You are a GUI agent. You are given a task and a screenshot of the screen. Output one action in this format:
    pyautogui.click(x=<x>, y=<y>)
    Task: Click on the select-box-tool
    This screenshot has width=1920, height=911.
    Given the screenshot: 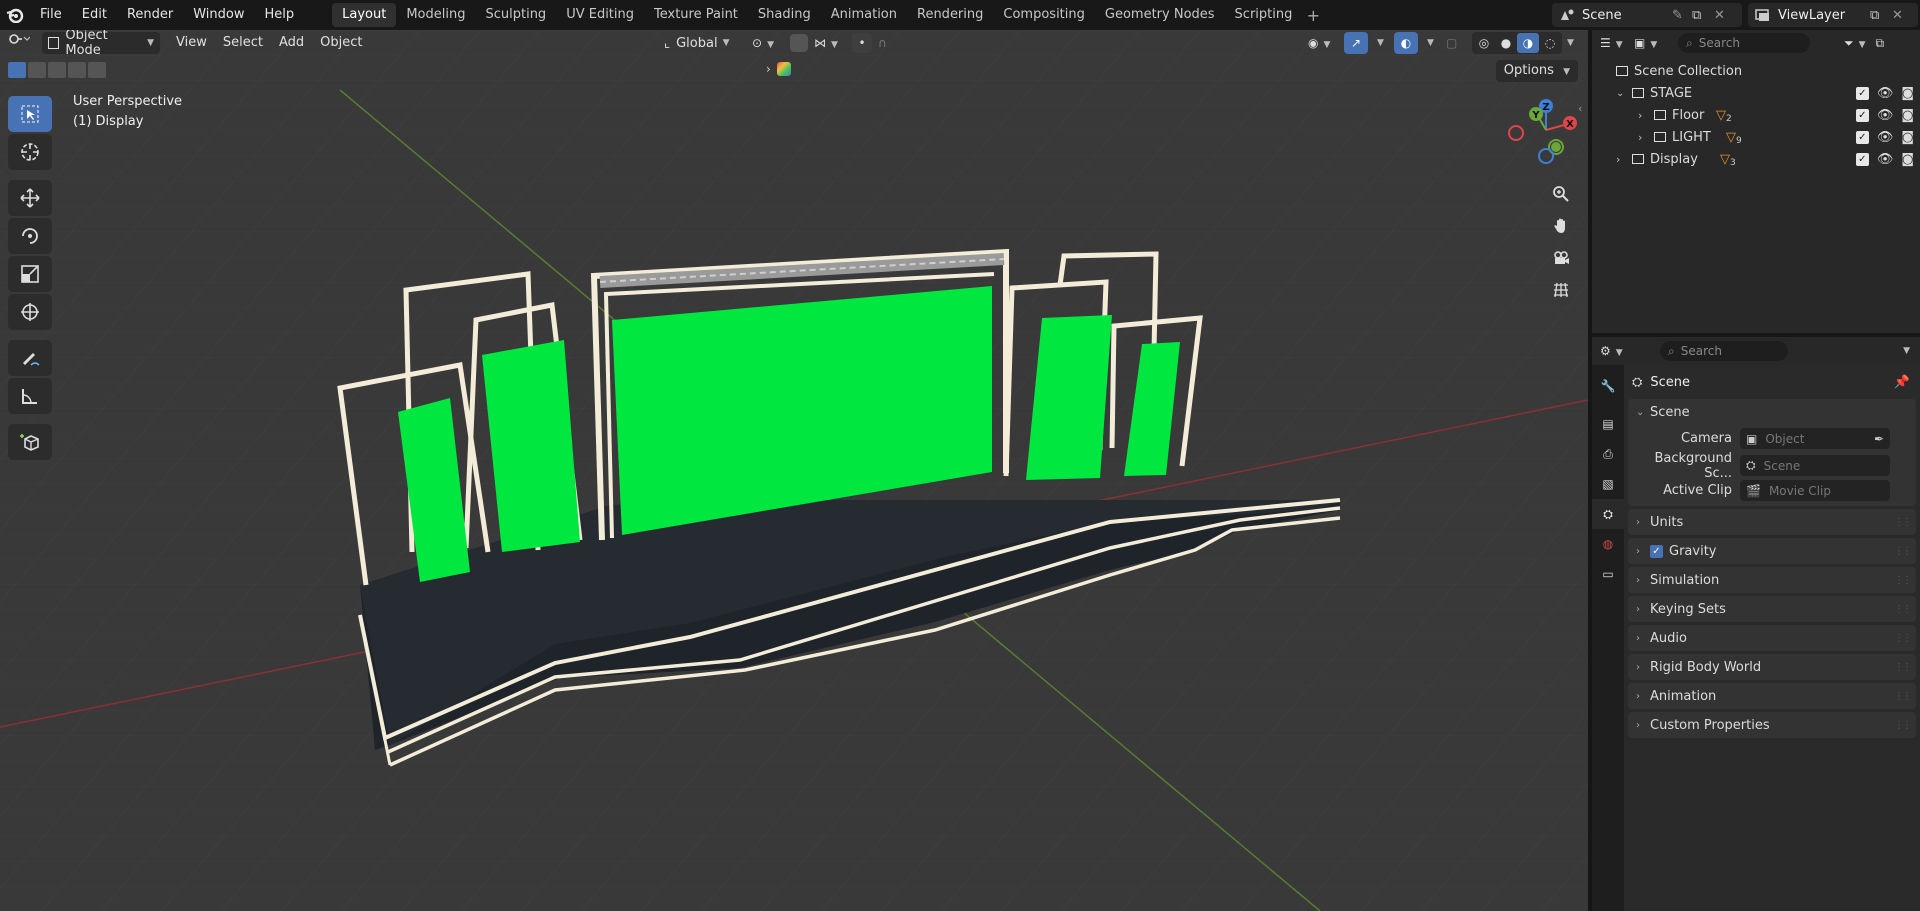 What is the action you would take?
    pyautogui.click(x=30, y=114)
    